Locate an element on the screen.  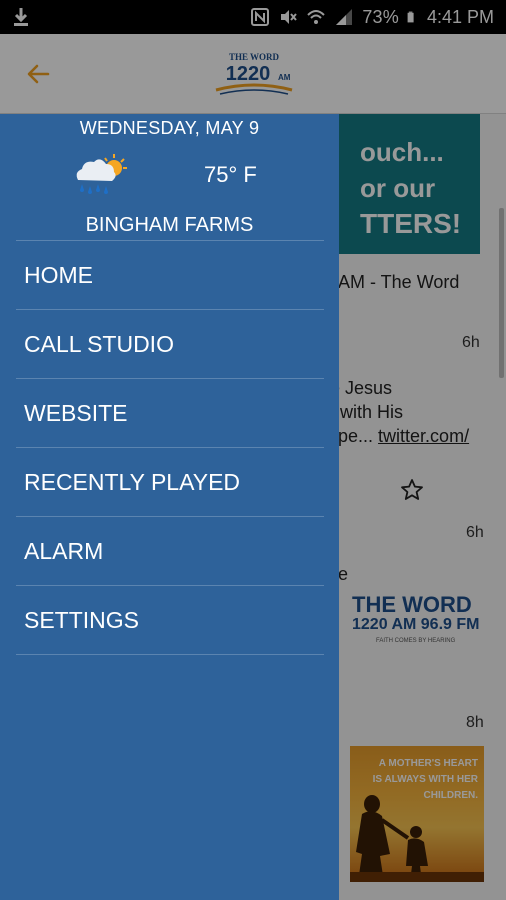
menu-item-label: HOME is located at coordinates (58, 274).